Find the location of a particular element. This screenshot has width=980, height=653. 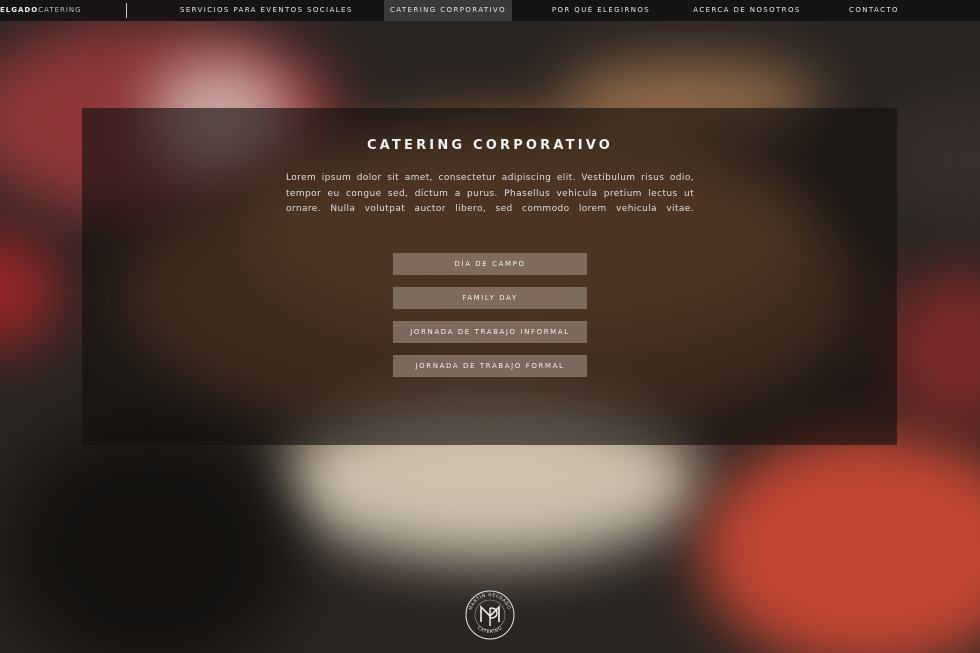

nav-item-catering-corporativo: CATERING CORPORATIVO is located at coordinates (448, 10).